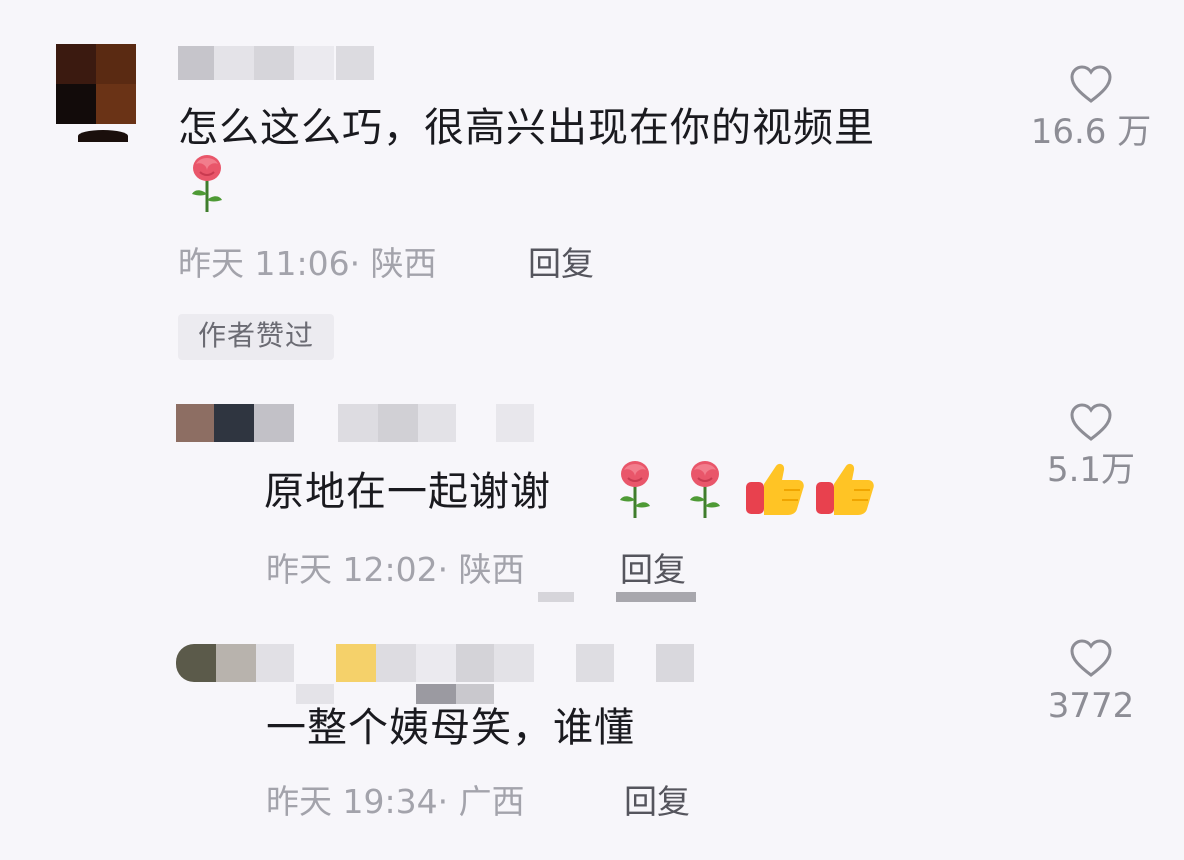 The width and height of the screenshot is (1184, 860). Describe the element at coordinates (1091, 682) in the screenshot. I see `like-group: 3772` at that location.